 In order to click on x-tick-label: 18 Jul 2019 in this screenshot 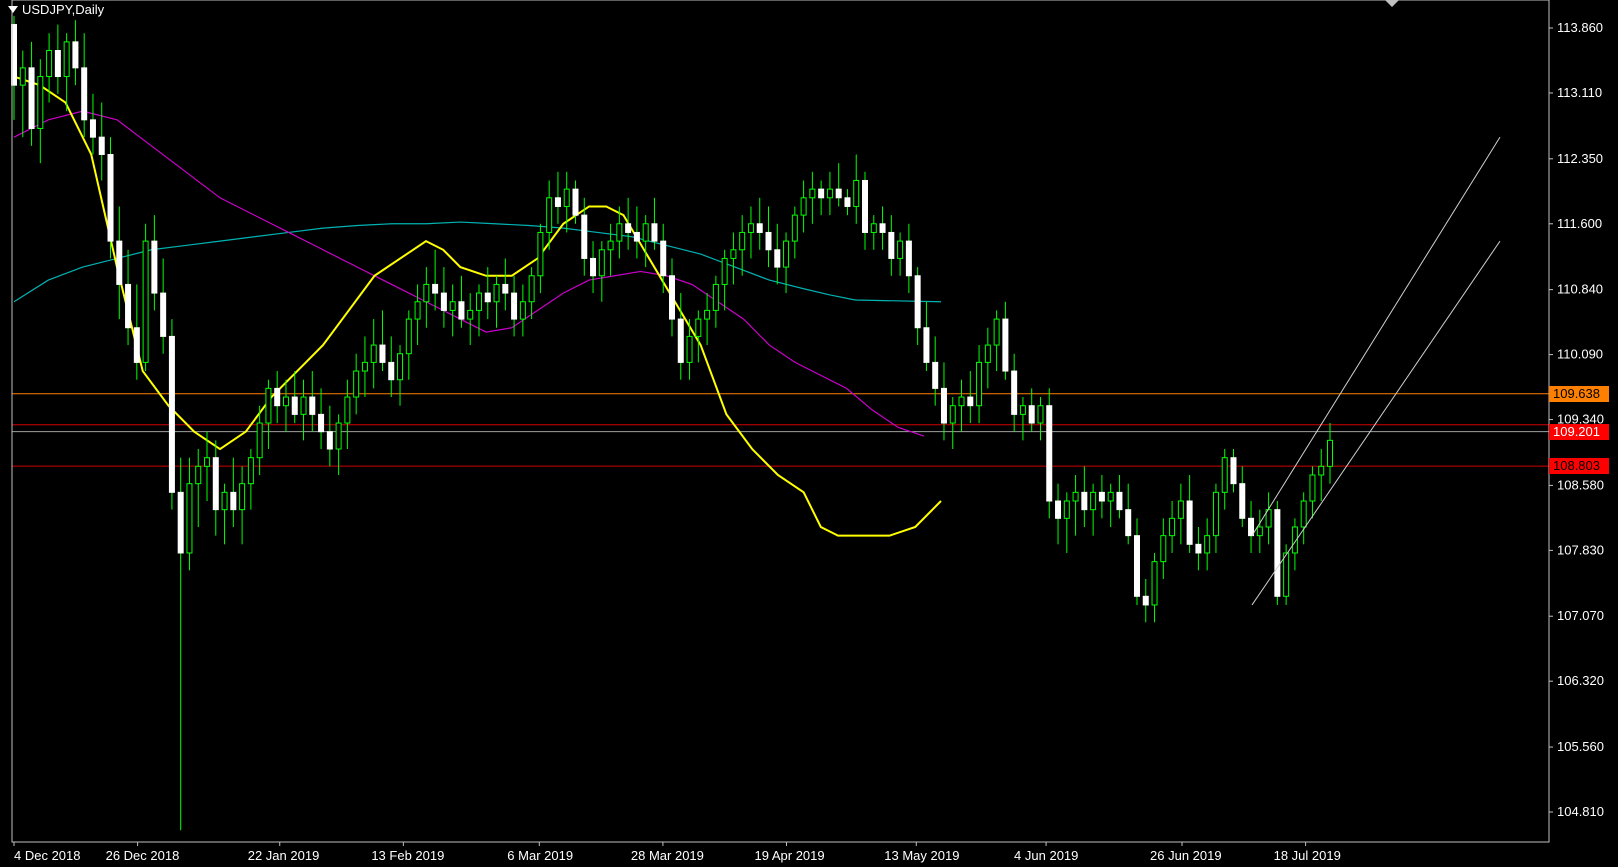, I will do `click(1307, 855)`.